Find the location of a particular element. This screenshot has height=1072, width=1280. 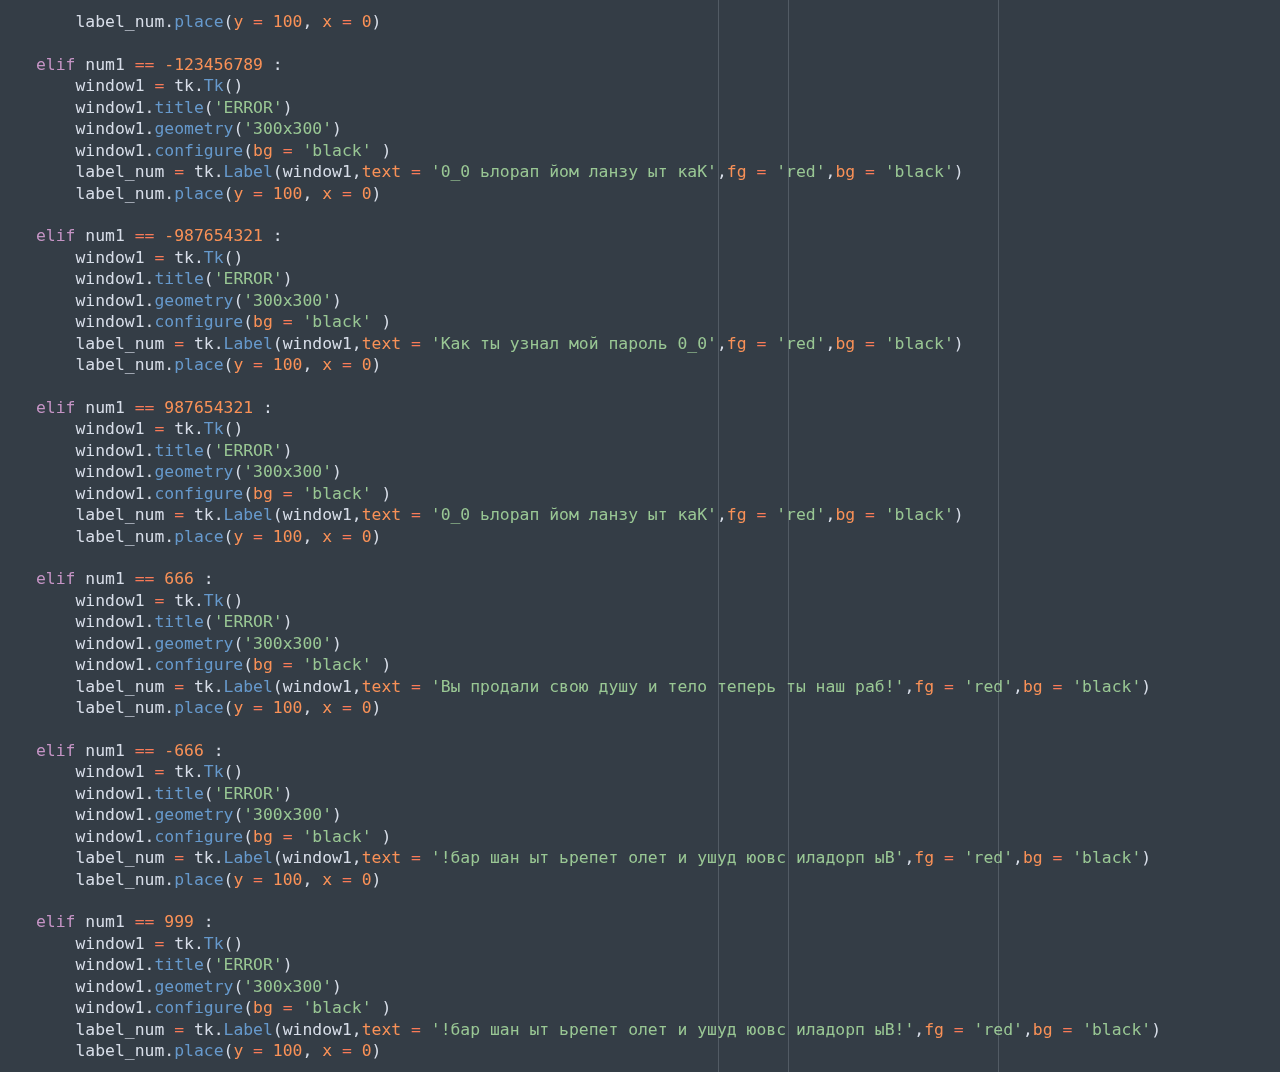

code-line: label_num = tk.Label(window1,text = '!бар шан ыт ьрепет олет и ушуд юовс иладорп ыВ!',fg = 'red',bg = 'black') is located at coordinates (618, 1029).